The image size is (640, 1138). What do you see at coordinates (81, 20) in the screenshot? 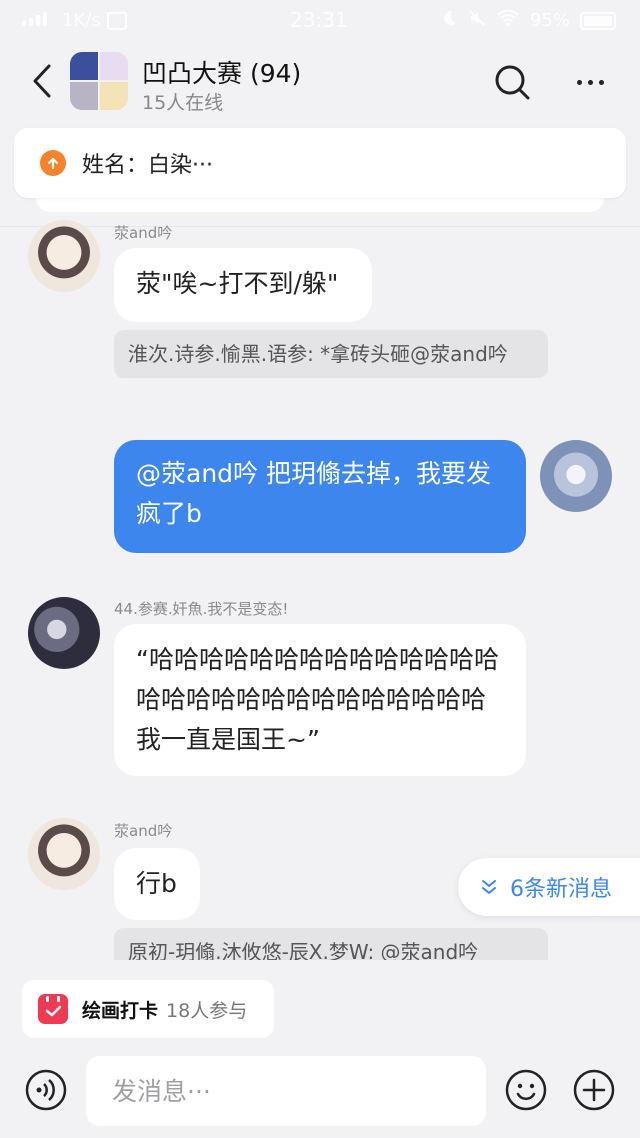
I see `network-speed: 1K/s` at bounding box center [81, 20].